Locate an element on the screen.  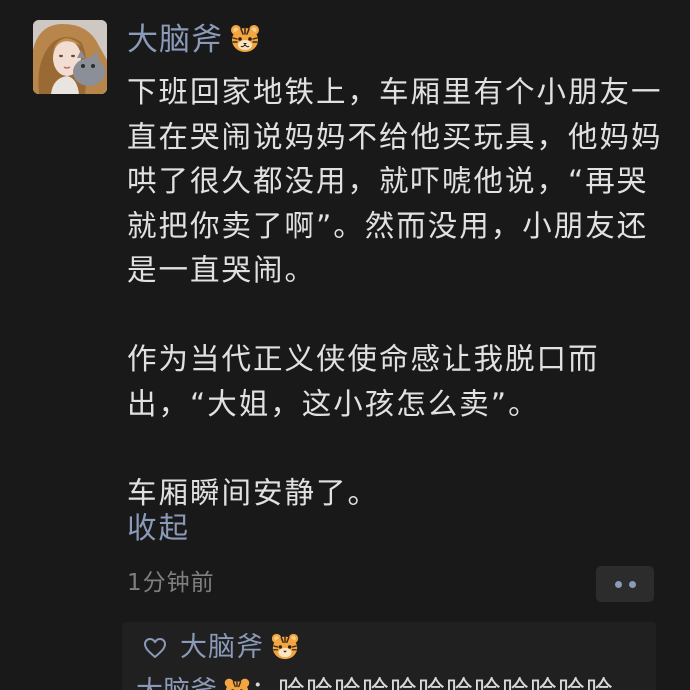
avatar-portrait-image is located at coordinates (70, 57).